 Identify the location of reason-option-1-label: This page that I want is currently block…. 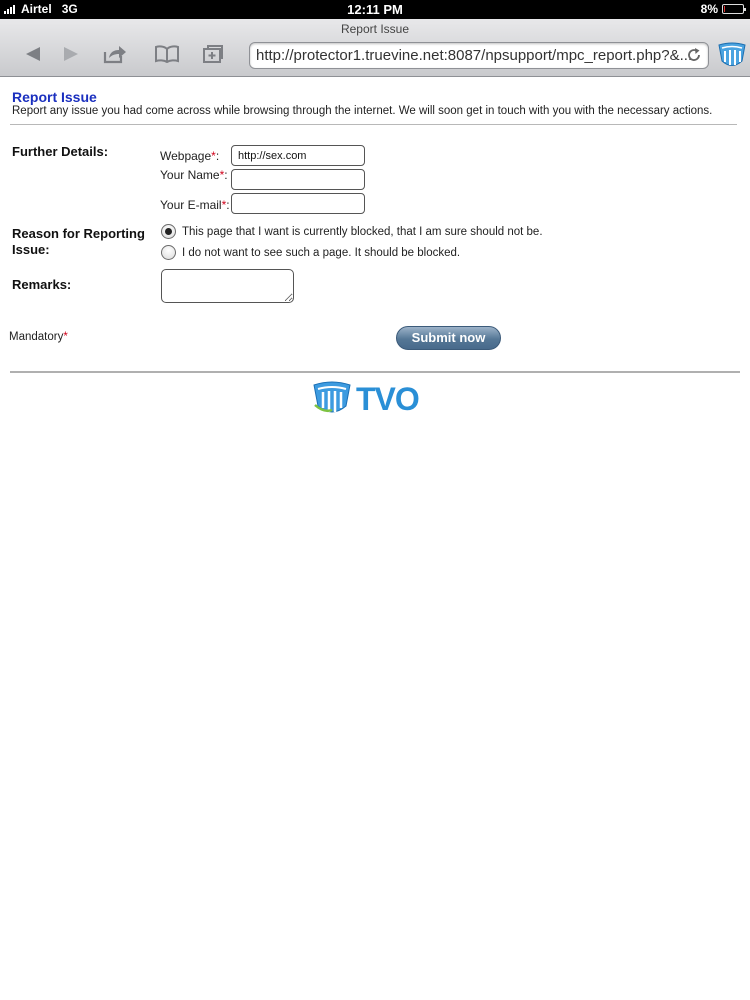
(362, 231).